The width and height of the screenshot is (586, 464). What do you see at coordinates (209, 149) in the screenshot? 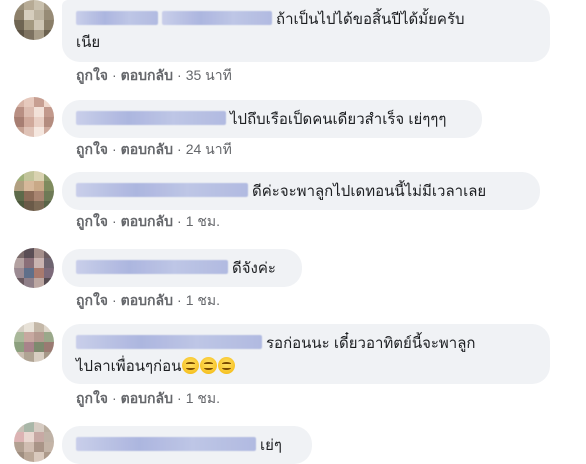
I see `comment-timestamp: 24 นาที` at bounding box center [209, 149].